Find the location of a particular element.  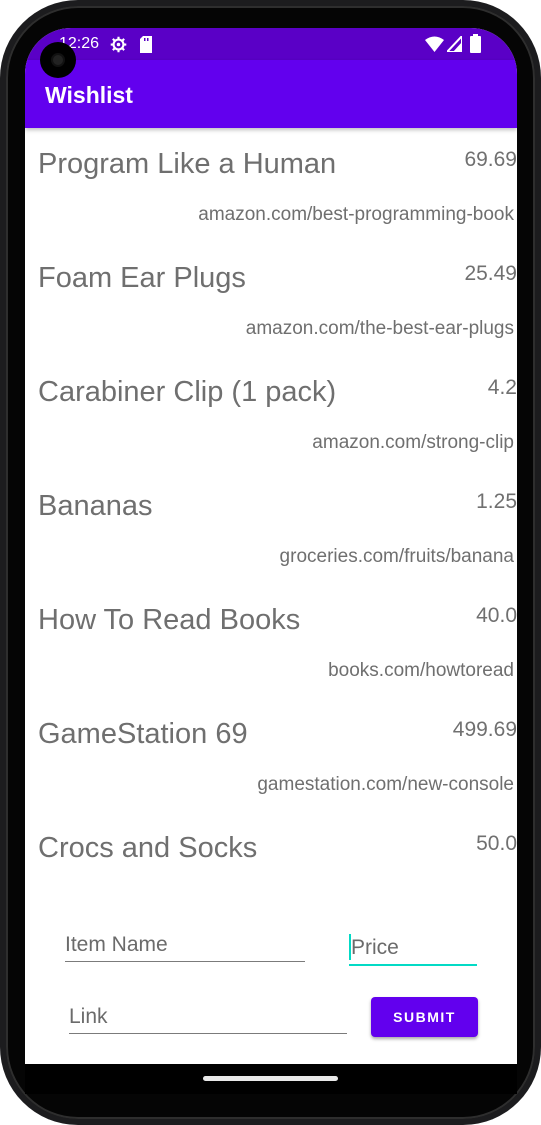

link-input: Link is located at coordinates (208, 1016).